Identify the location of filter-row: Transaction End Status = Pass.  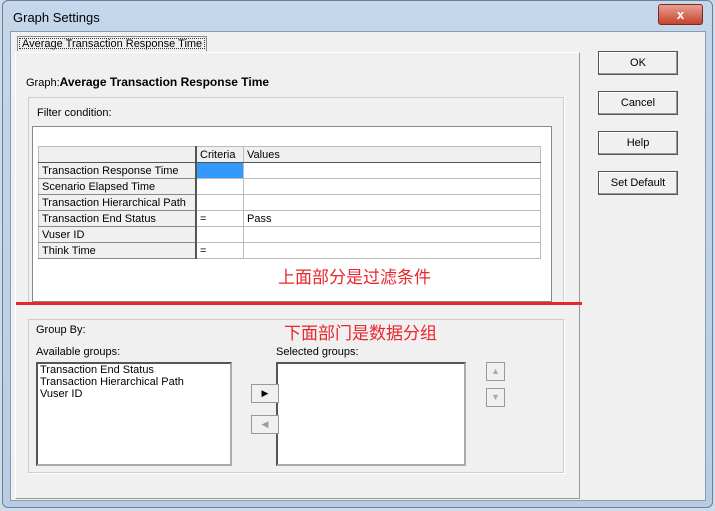
(289, 218).